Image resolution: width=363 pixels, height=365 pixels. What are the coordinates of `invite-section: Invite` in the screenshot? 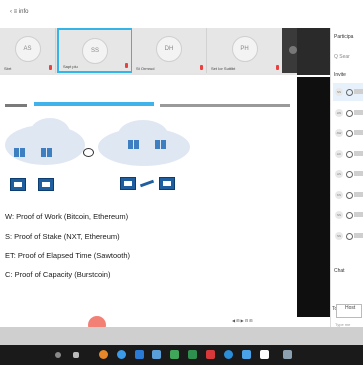 It's located at (340, 75).